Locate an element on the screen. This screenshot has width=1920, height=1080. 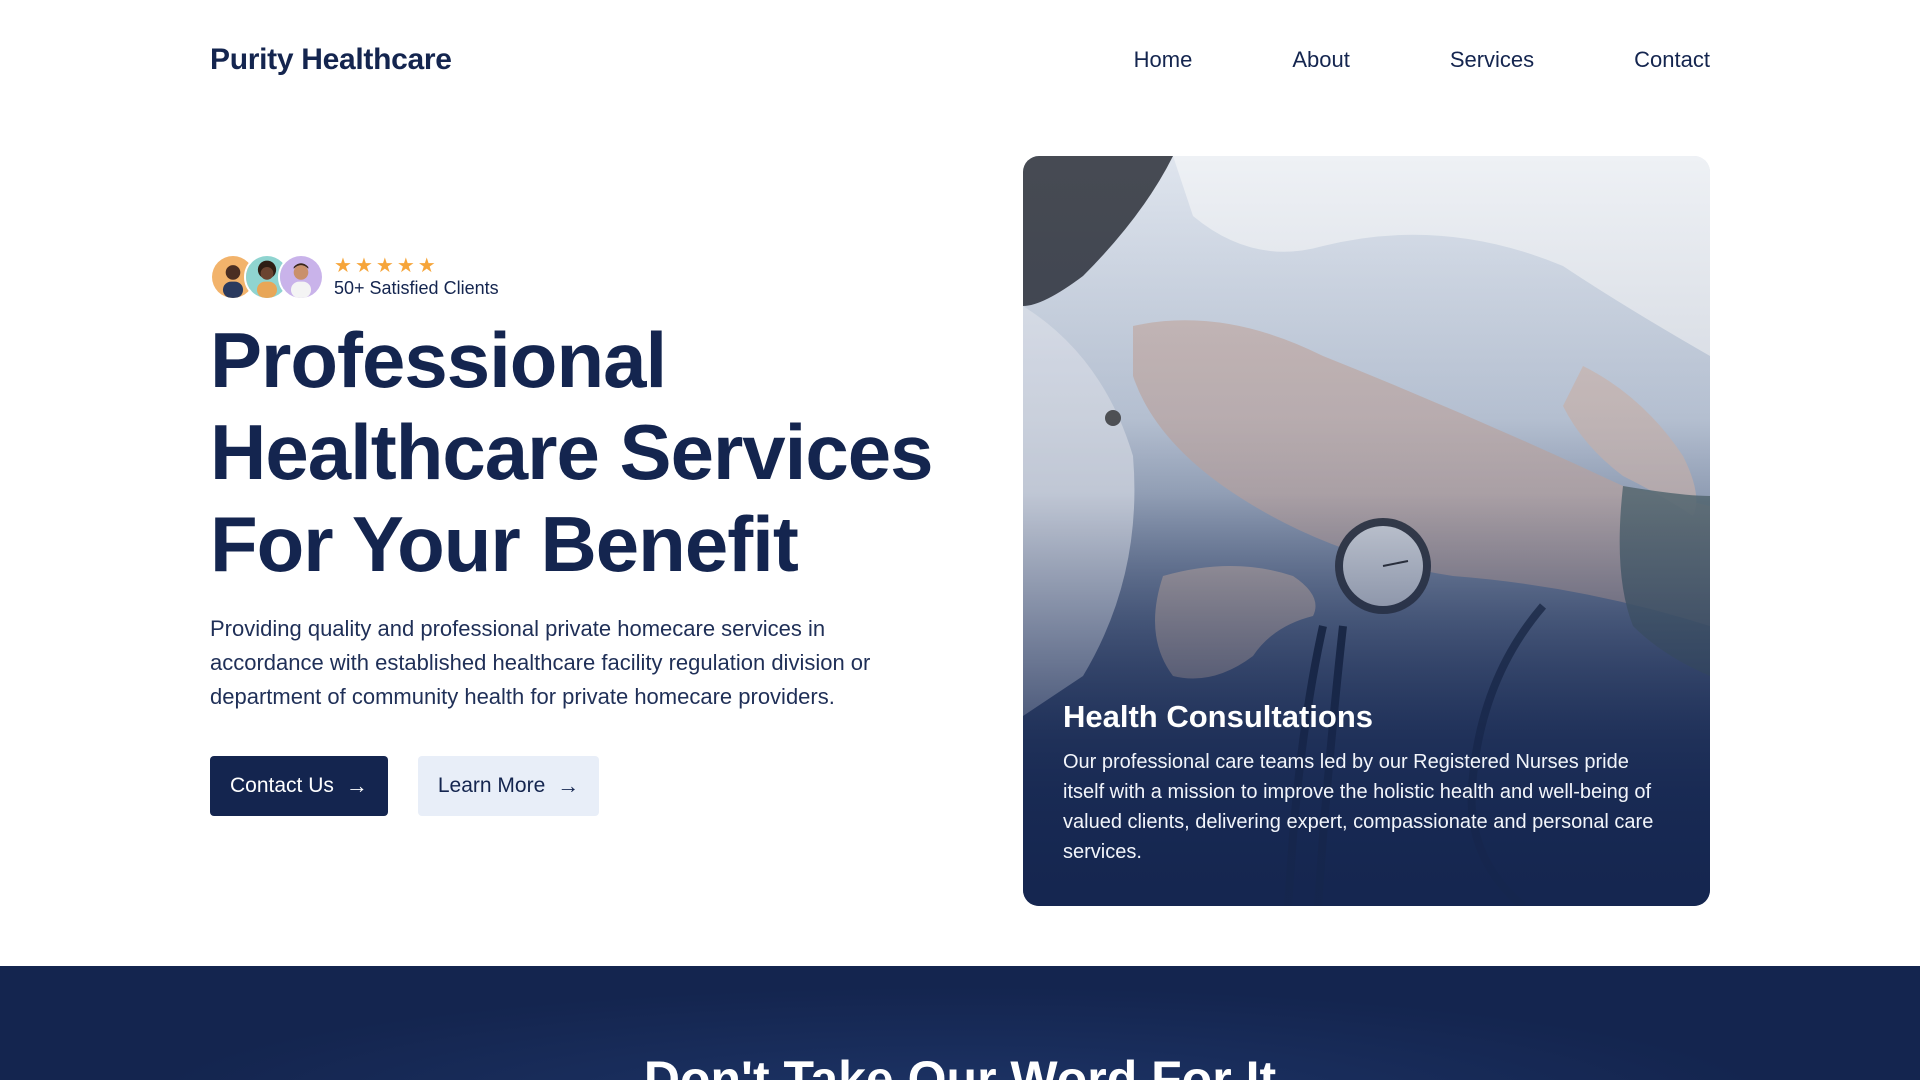
hero-buttons: Contact Us → Learn More → is located at coordinates (580, 786).